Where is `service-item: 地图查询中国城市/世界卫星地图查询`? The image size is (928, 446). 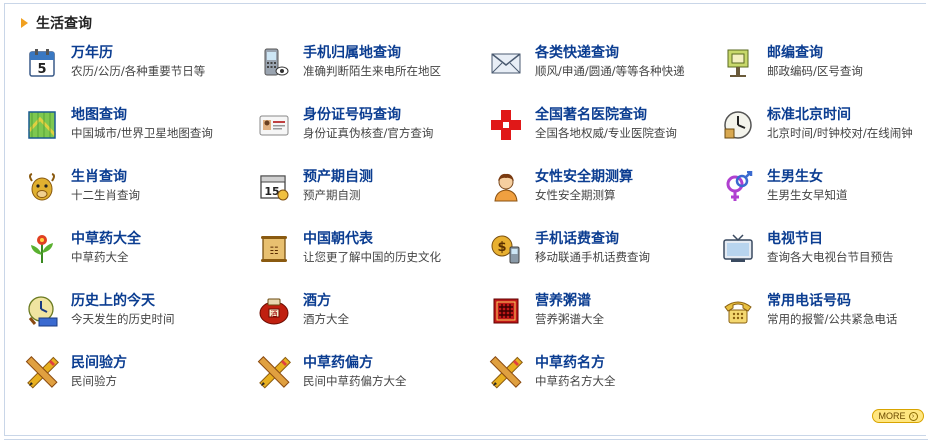 service-item: 地图查询中国城市/世界卫星地图查询 is located at coordinates (140, 131).